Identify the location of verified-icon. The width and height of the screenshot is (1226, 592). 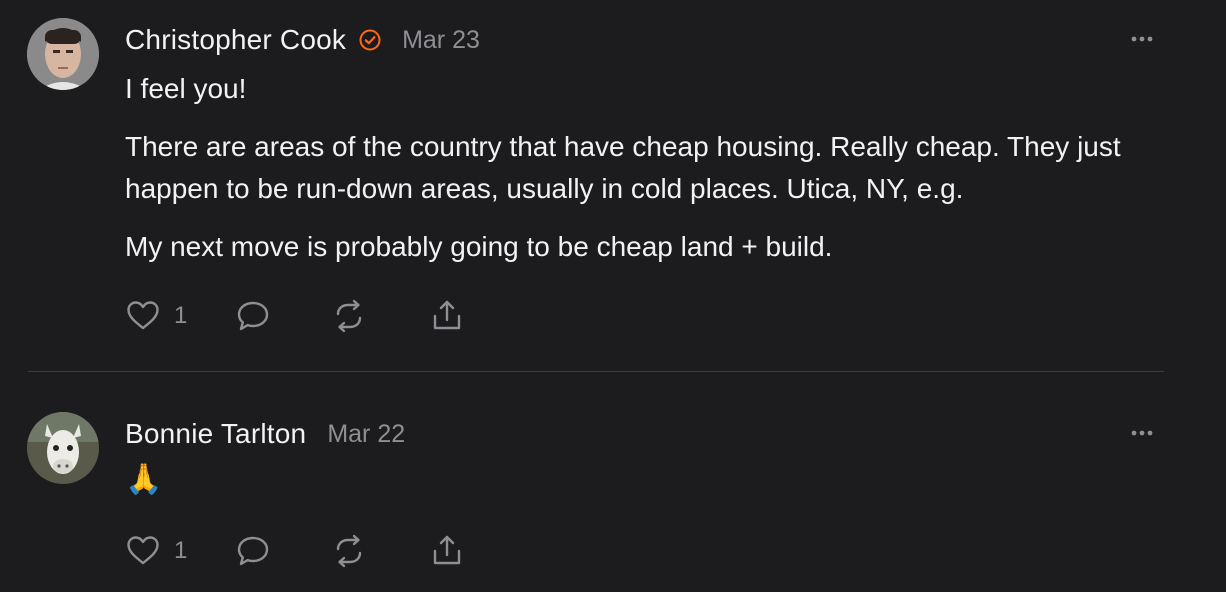
(370, 40).